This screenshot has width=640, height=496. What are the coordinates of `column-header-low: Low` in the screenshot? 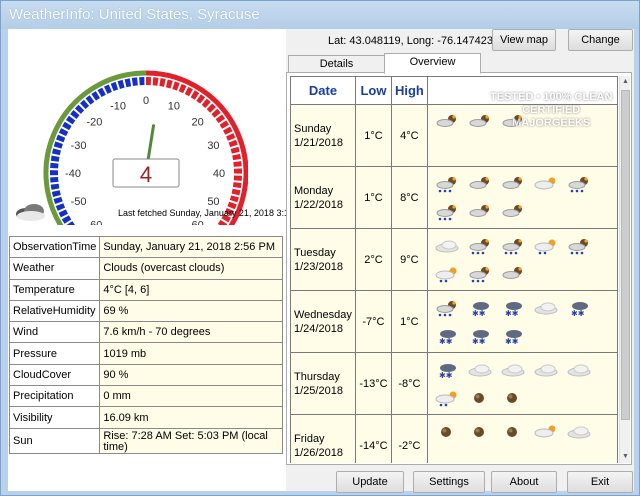 It's located at (373, 90).